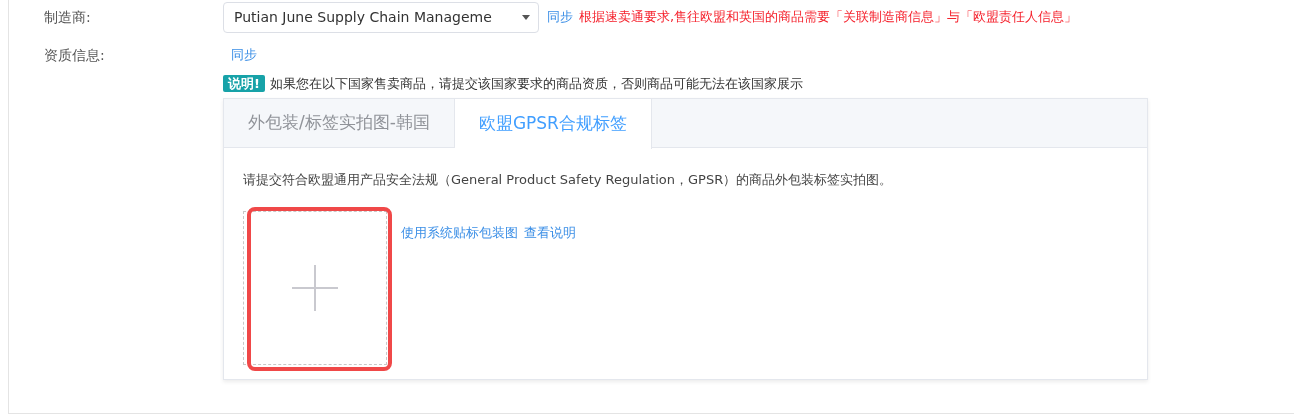  I want to click on manufacturer-select: Putian June Supply Chain Manageme, so click(381, 17).